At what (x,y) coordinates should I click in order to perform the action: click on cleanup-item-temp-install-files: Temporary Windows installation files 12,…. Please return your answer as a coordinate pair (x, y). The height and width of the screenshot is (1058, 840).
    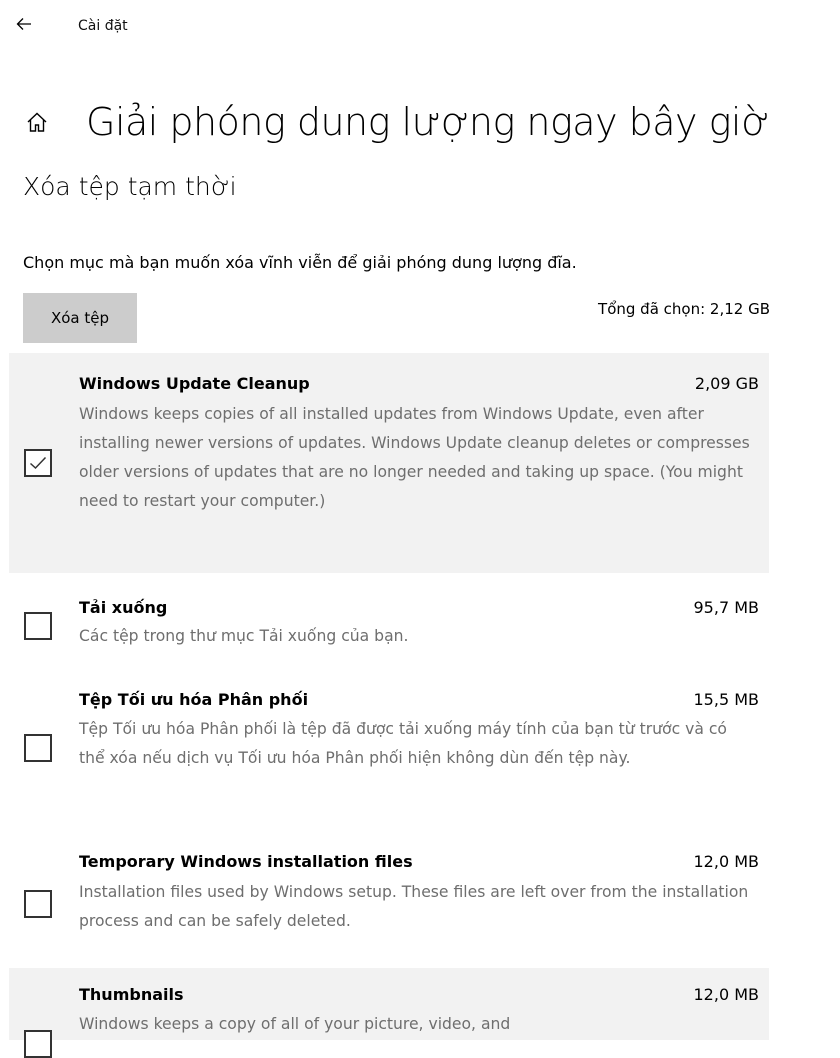
    Looking at the image, I should click on (389, 898).